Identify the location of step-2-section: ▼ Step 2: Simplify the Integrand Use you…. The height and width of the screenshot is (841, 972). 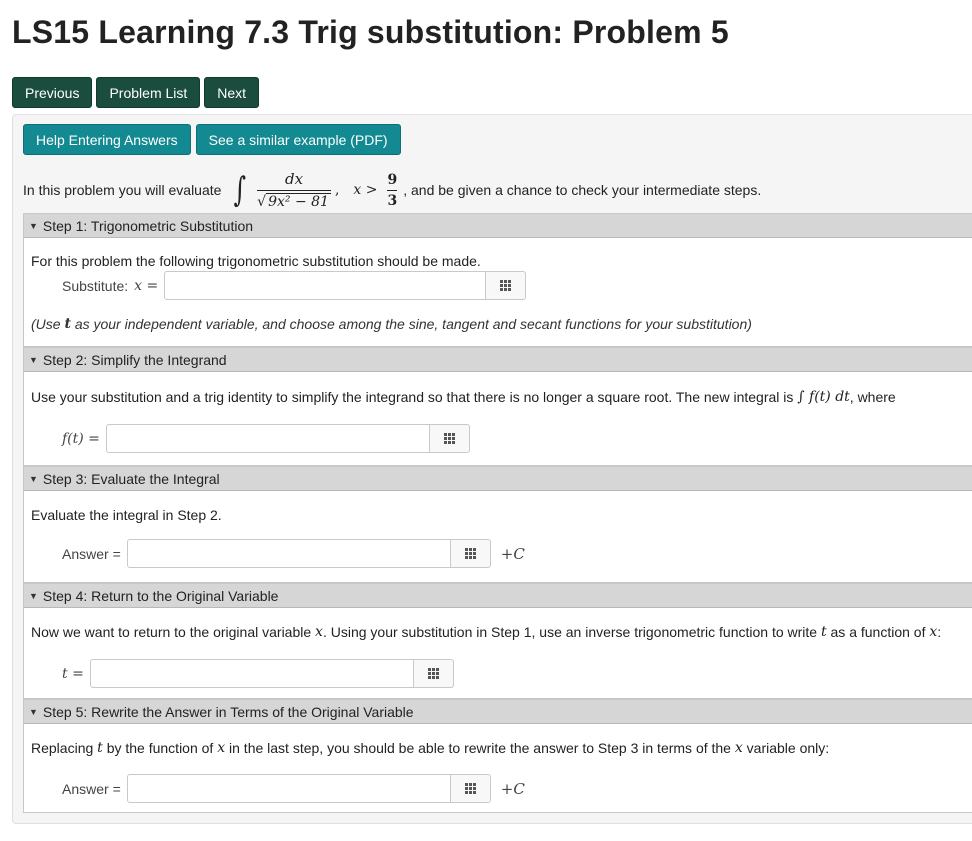
(497, 406).